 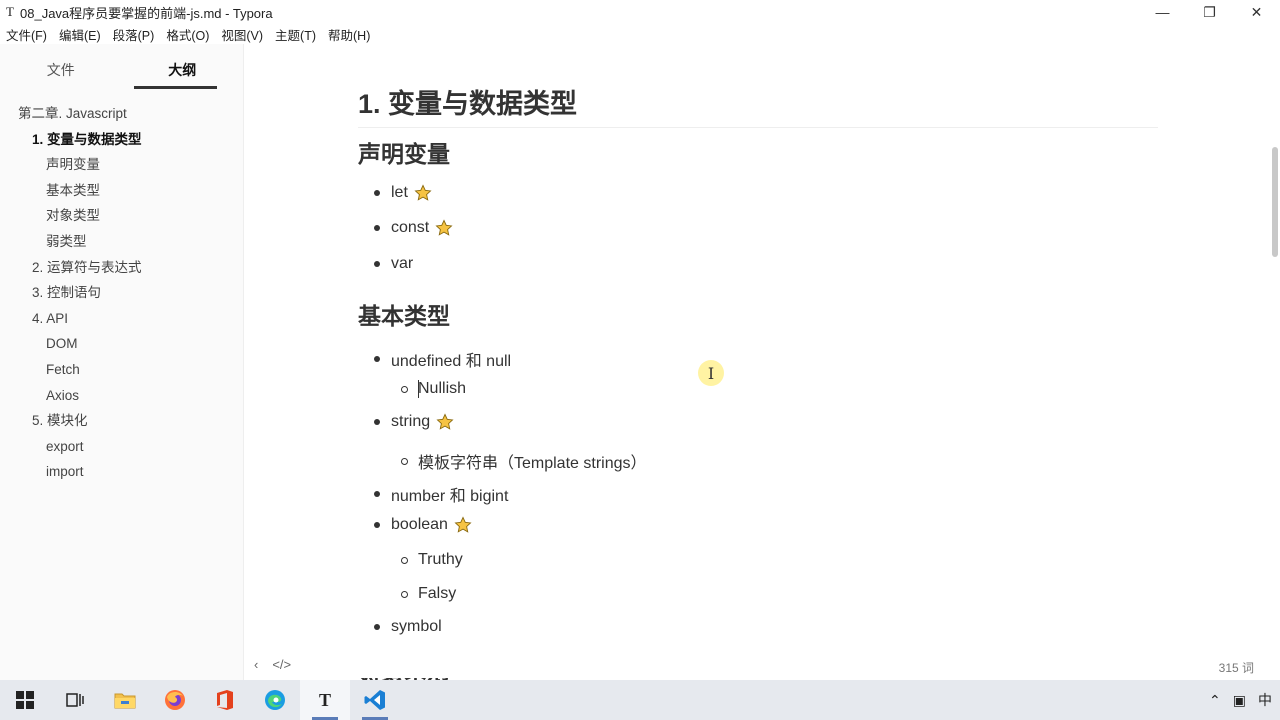 I want to click on outline-item: export, so click(x=121, y=447).